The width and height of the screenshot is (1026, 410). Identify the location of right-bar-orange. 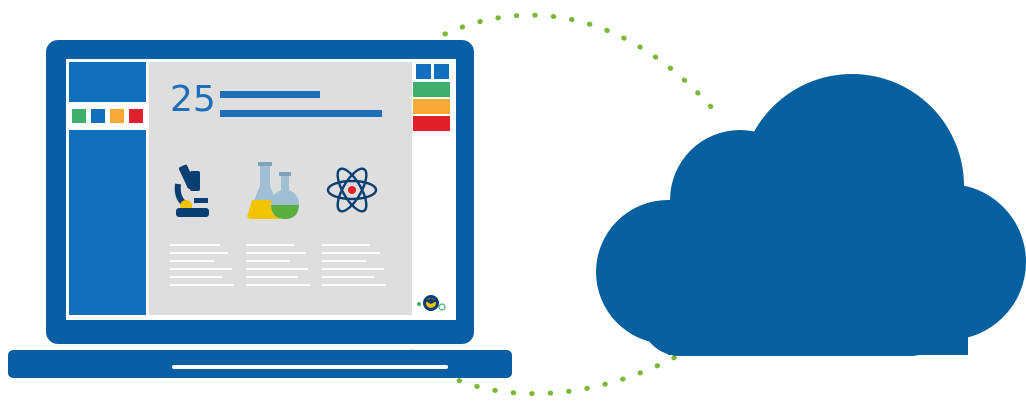
(431, 106).